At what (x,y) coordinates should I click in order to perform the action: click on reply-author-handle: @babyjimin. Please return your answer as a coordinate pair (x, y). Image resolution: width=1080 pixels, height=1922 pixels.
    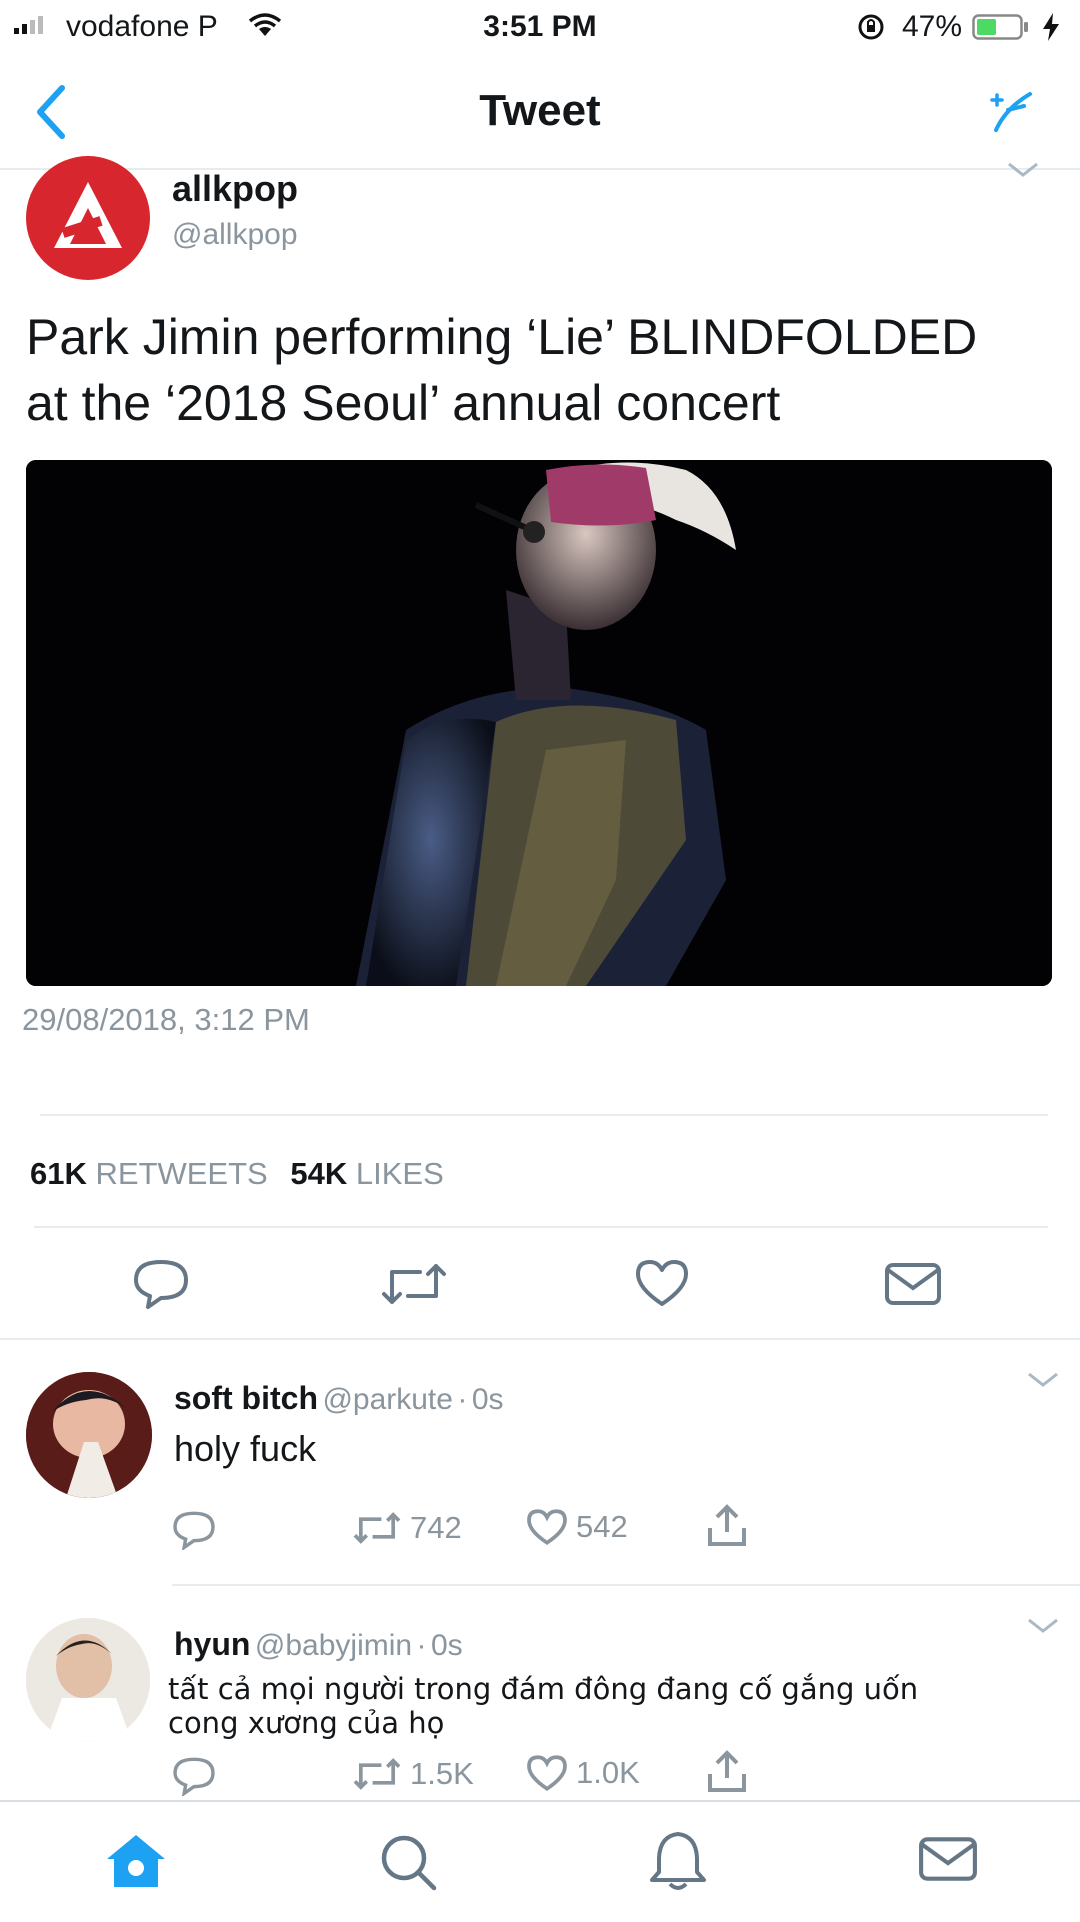
    Looking at the image, I should click on (333, 1645).